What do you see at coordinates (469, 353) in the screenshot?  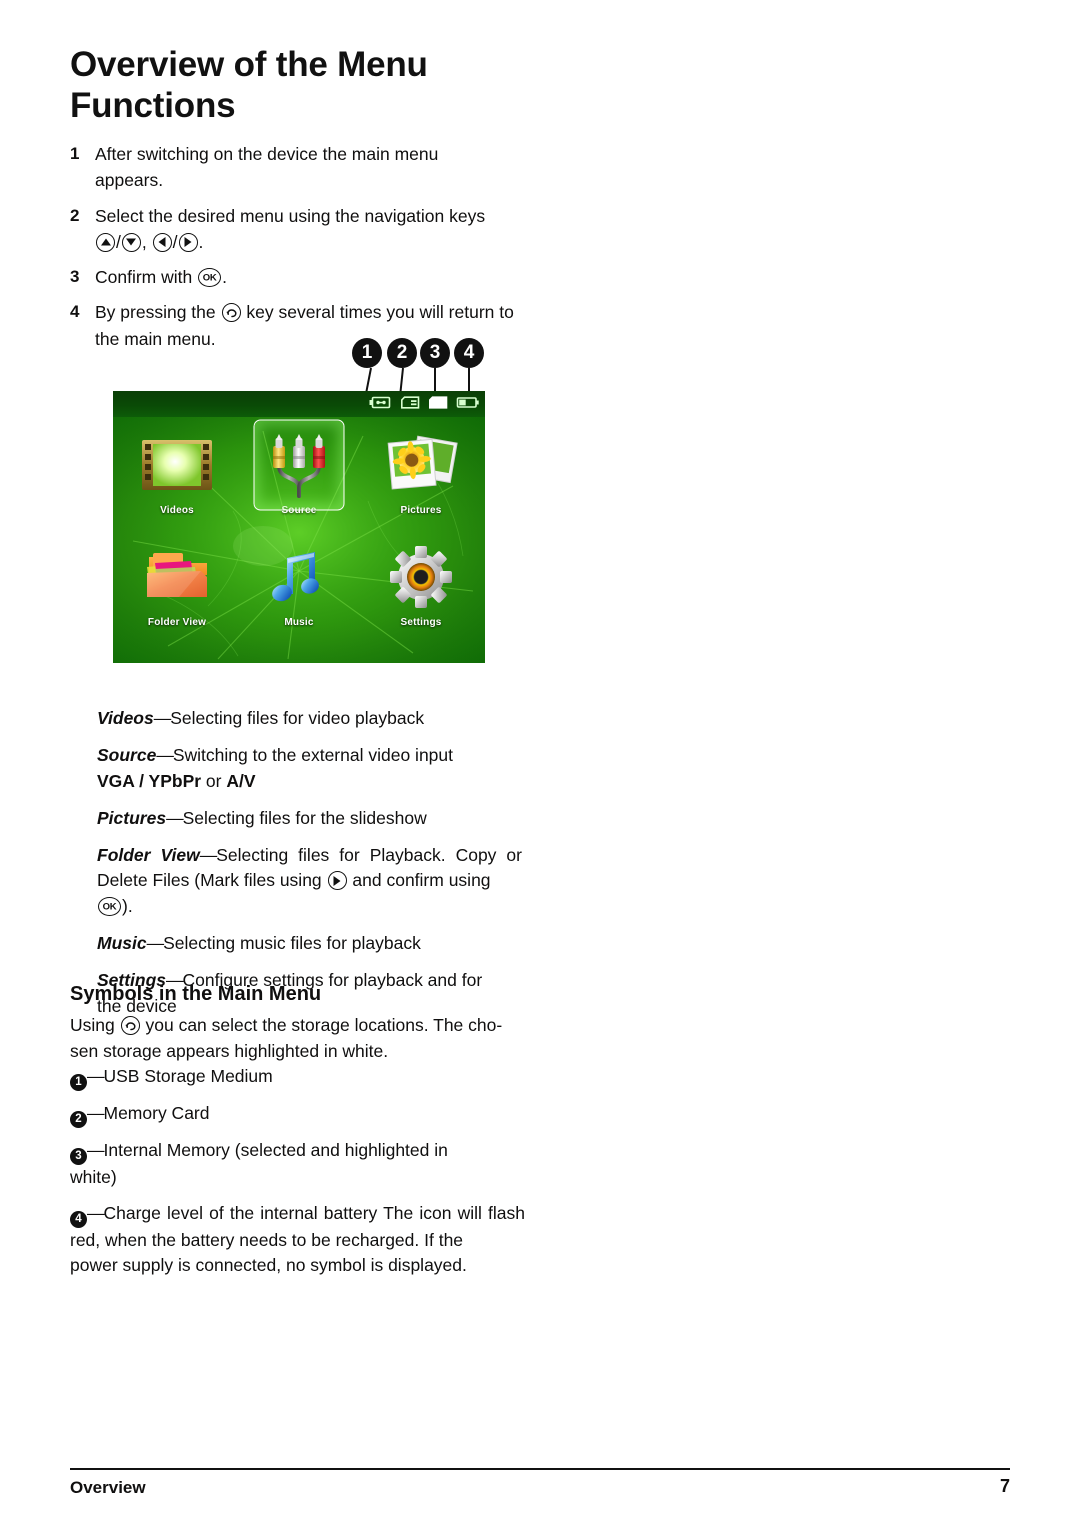 I see `callout-number-4: 4` at bounding box center [469, 353].